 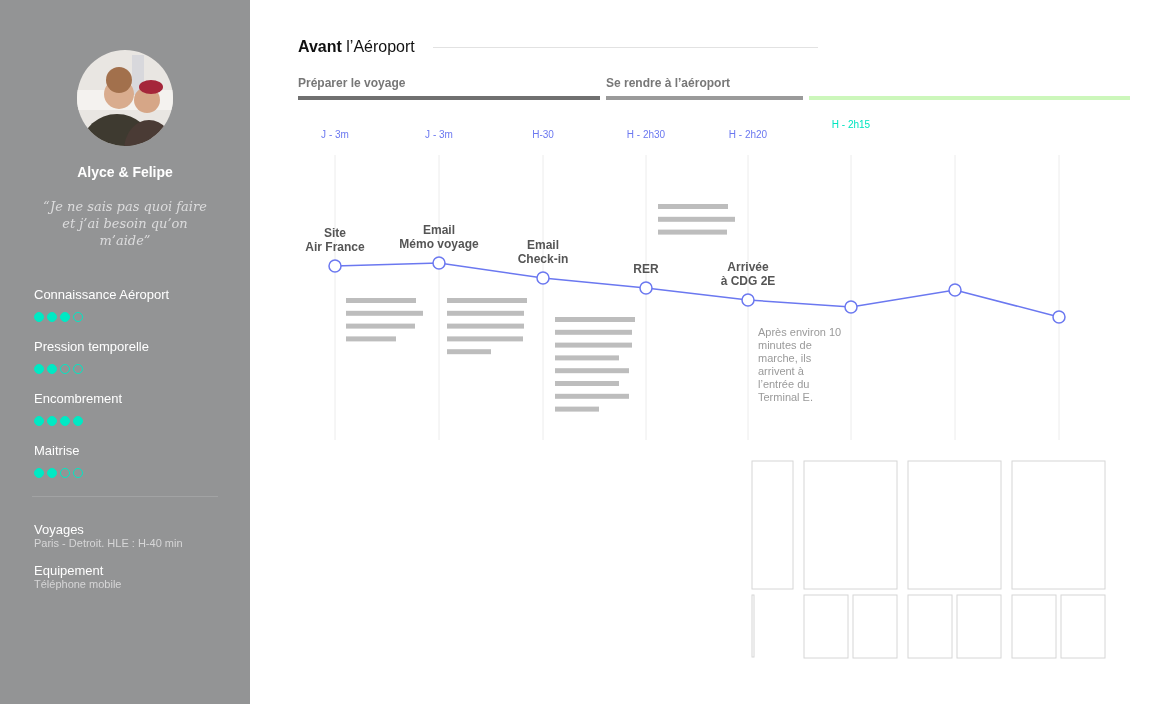 I want to click on phase-label: Préparer le voyage, so click(x=352, y=83).